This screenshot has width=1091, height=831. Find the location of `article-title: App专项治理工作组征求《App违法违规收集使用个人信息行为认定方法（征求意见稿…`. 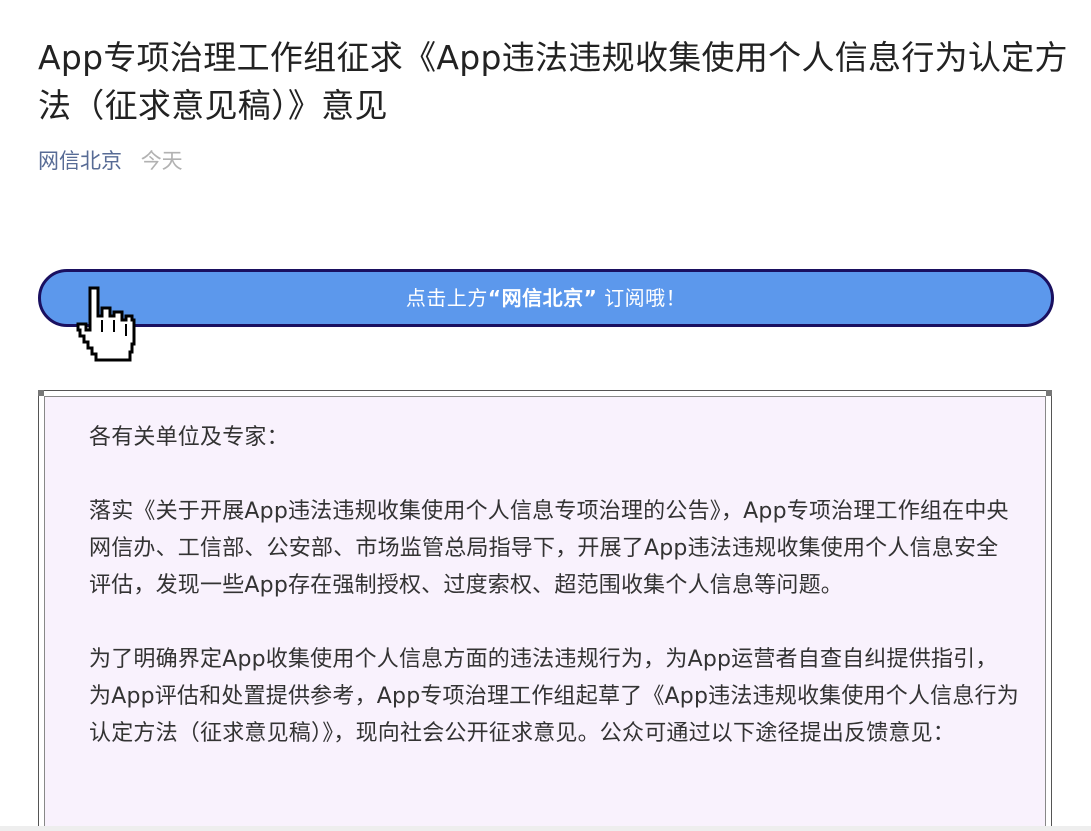

article-title: App专项治理工作组征求《App违法违规收集使用个人信息行为认定方法（征求意见稿… is located at coordinates (553, 81).